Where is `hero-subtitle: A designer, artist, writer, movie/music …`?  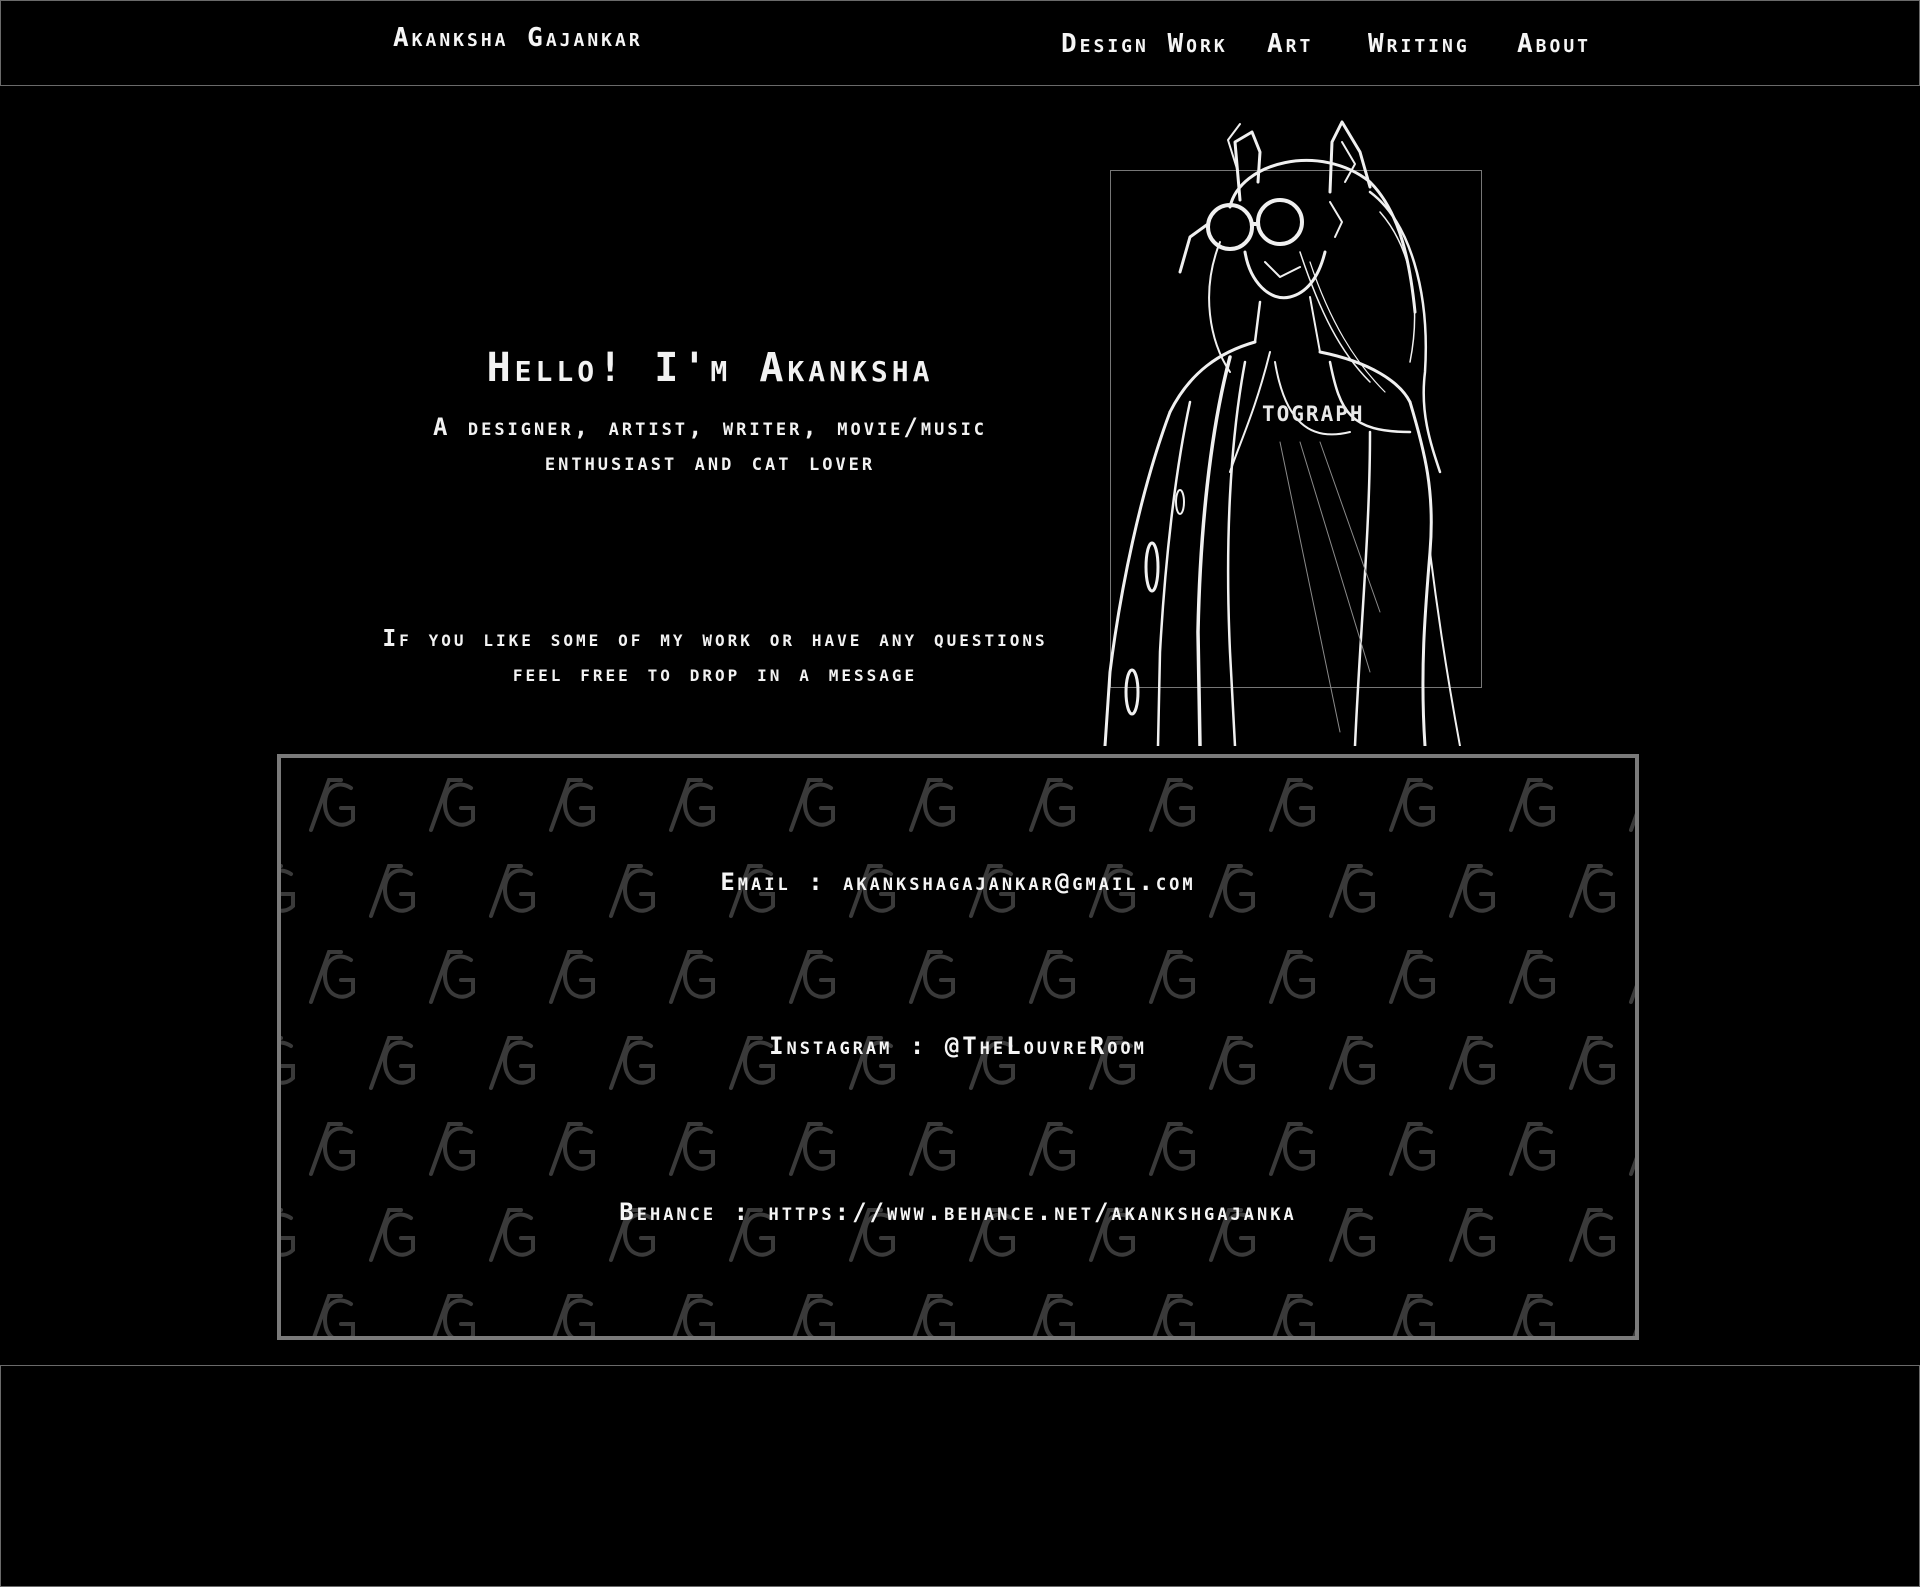 hero-subtitle: A designer, artist, writer, movie/music … is located at coordinates (710, 445).